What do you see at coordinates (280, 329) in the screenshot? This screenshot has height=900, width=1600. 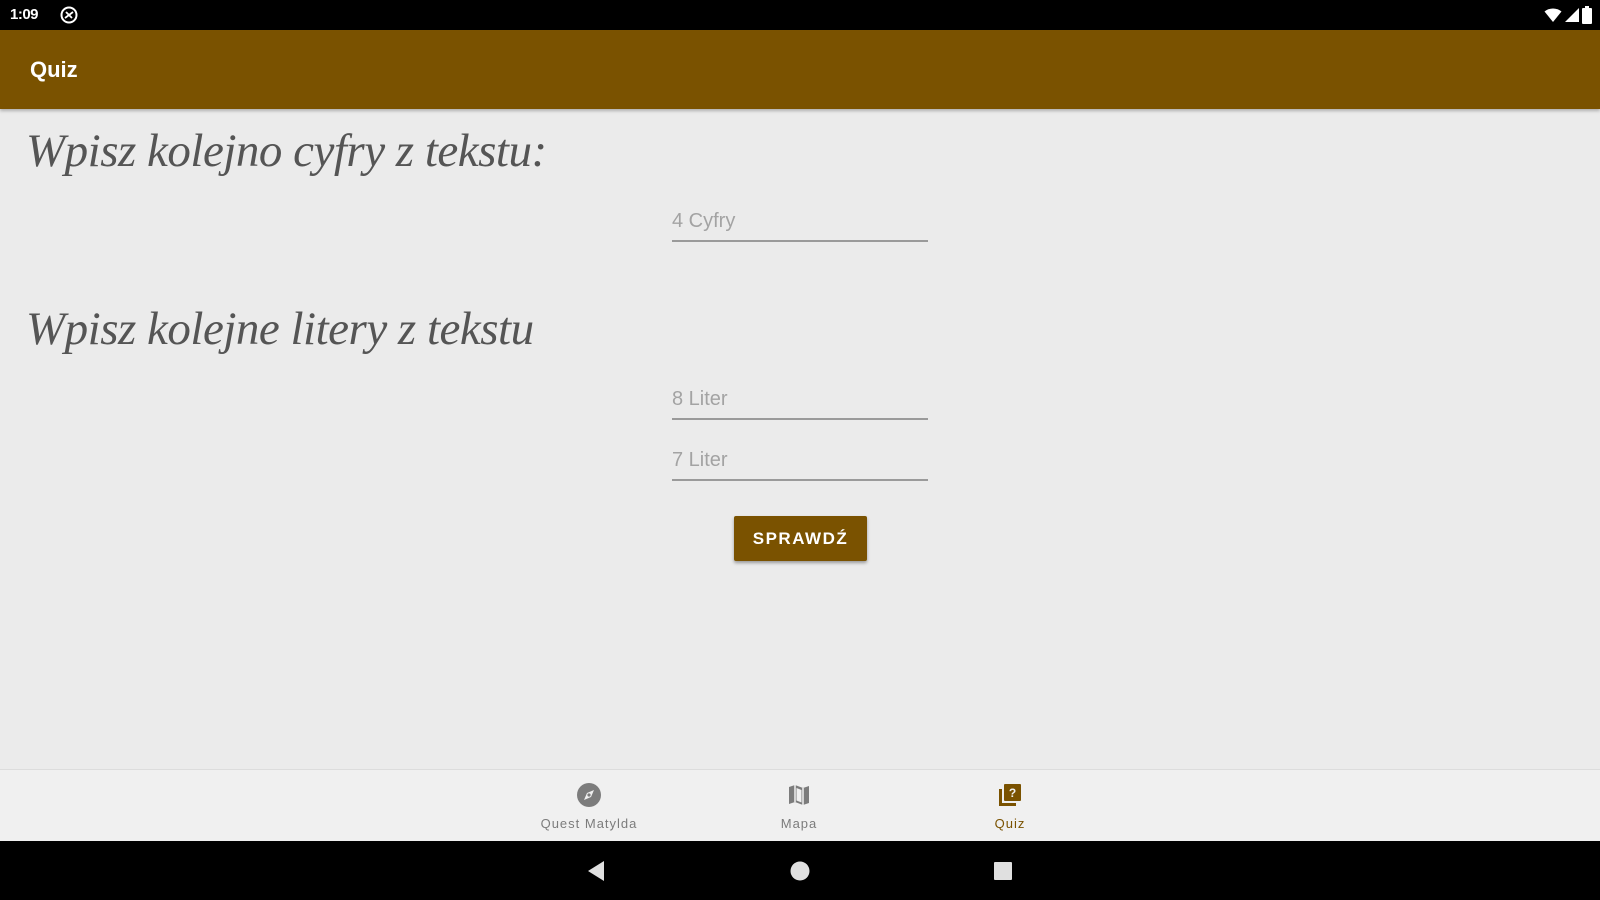 I see `letters-heading: Wpisz kolejne litery z tekstu` at bounding box center [280, 329].